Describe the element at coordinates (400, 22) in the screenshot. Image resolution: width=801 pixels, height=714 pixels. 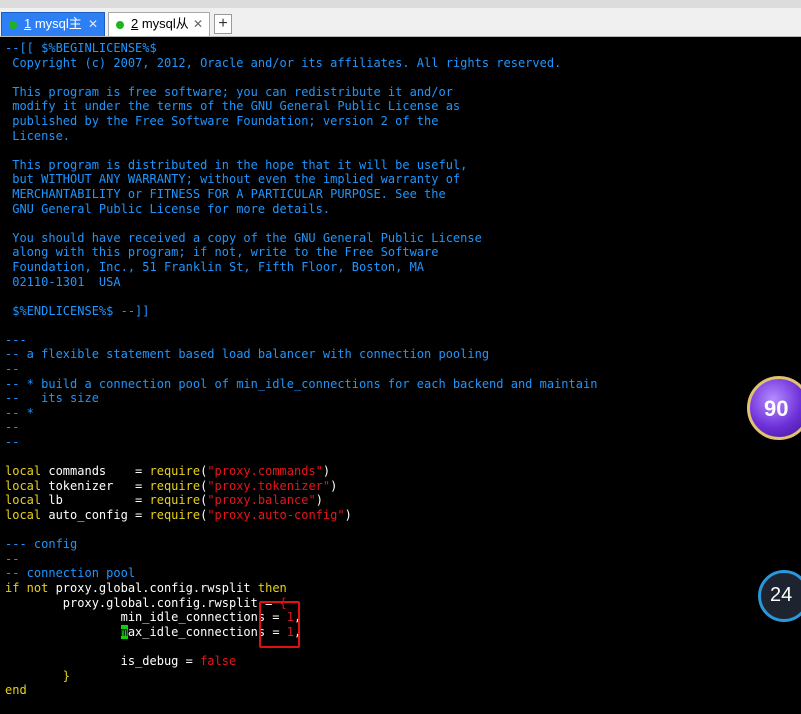
I see `session-tab-bar: 1 mysql主 ✕ 2 mysql从 ✕ +` at that location.